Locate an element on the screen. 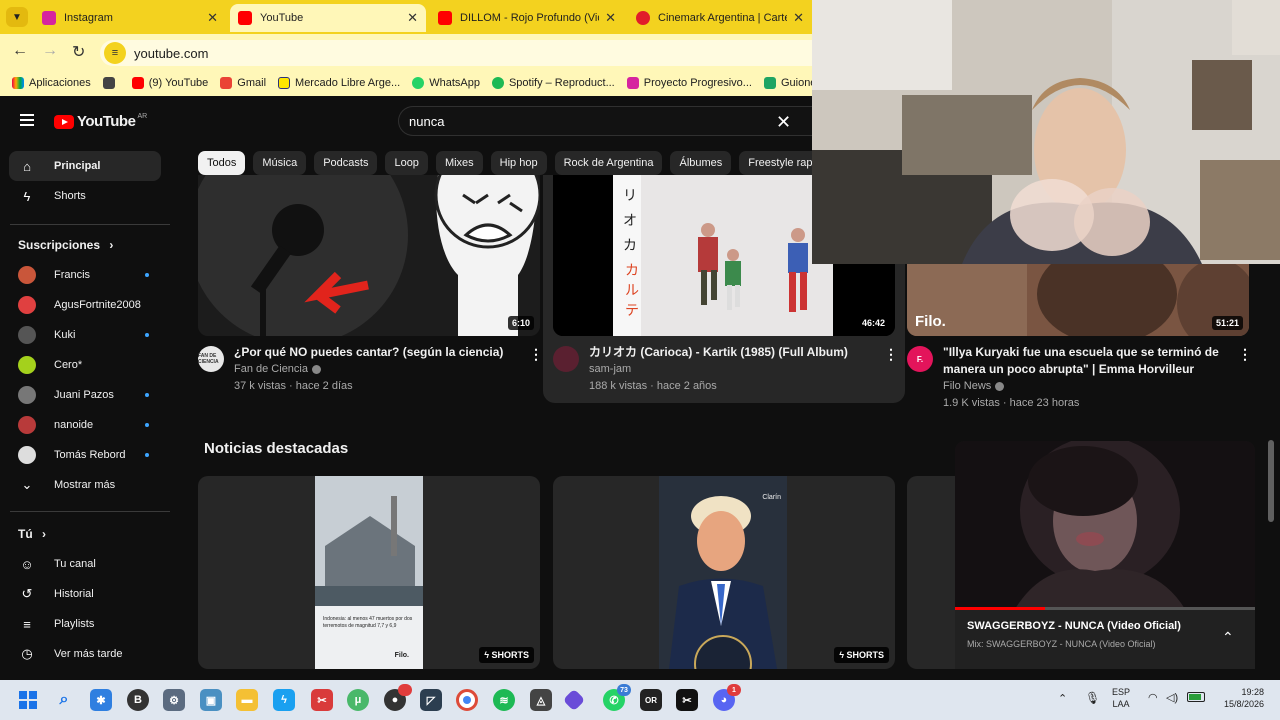 The width and height of the screenshot is (1280, 720). microphone-icon: 🎙 is located at coordinates (1092, 698).